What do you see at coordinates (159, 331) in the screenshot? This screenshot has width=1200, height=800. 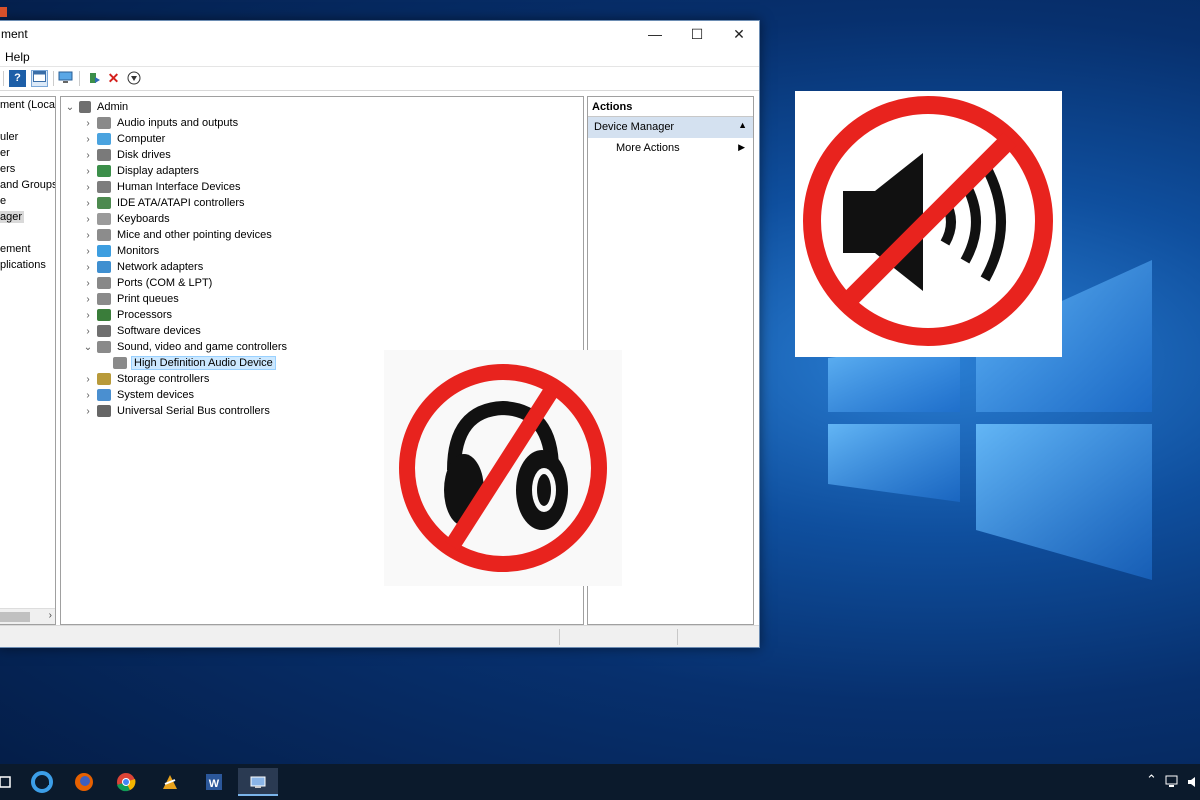 I see `tree-node-label: Software devices` at bounding box center [159, 331].